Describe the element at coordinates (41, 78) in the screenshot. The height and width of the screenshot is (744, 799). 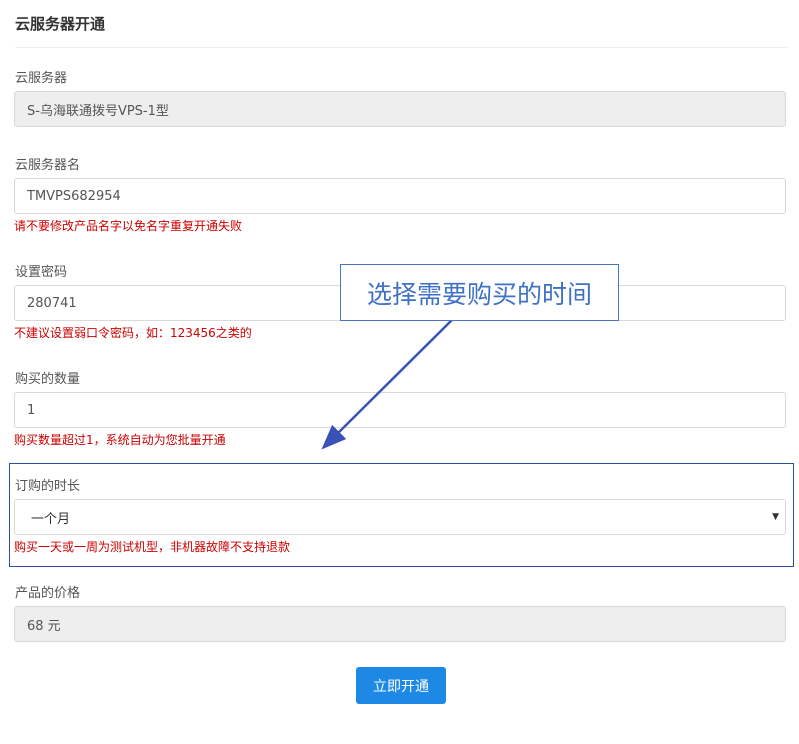
I see `server-label: 云服务器` at that location.